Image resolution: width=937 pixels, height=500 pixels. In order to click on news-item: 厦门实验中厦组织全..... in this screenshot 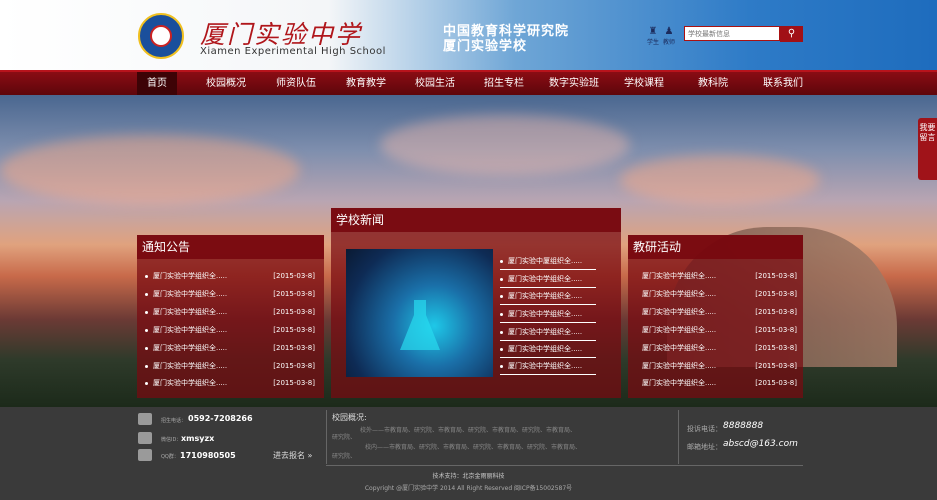, I will do `click(548, 261)`.